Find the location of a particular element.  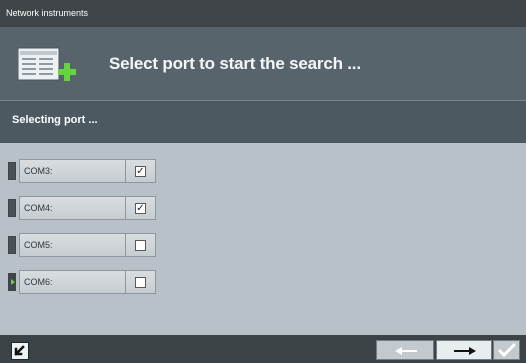

port-row-com6: COM6: is located at coordinates (83, 282).